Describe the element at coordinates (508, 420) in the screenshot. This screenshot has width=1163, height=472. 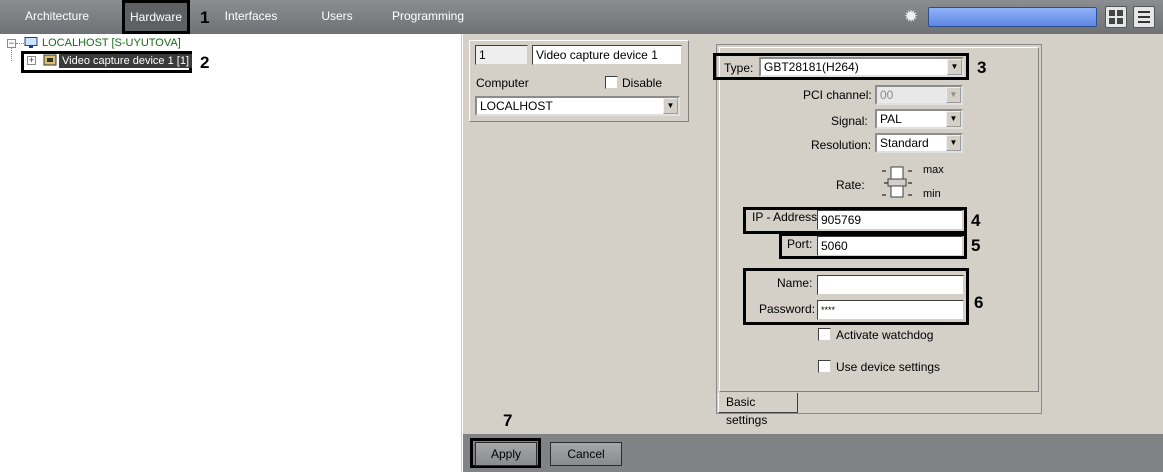
I see `callout-number-7: 7` at that location.